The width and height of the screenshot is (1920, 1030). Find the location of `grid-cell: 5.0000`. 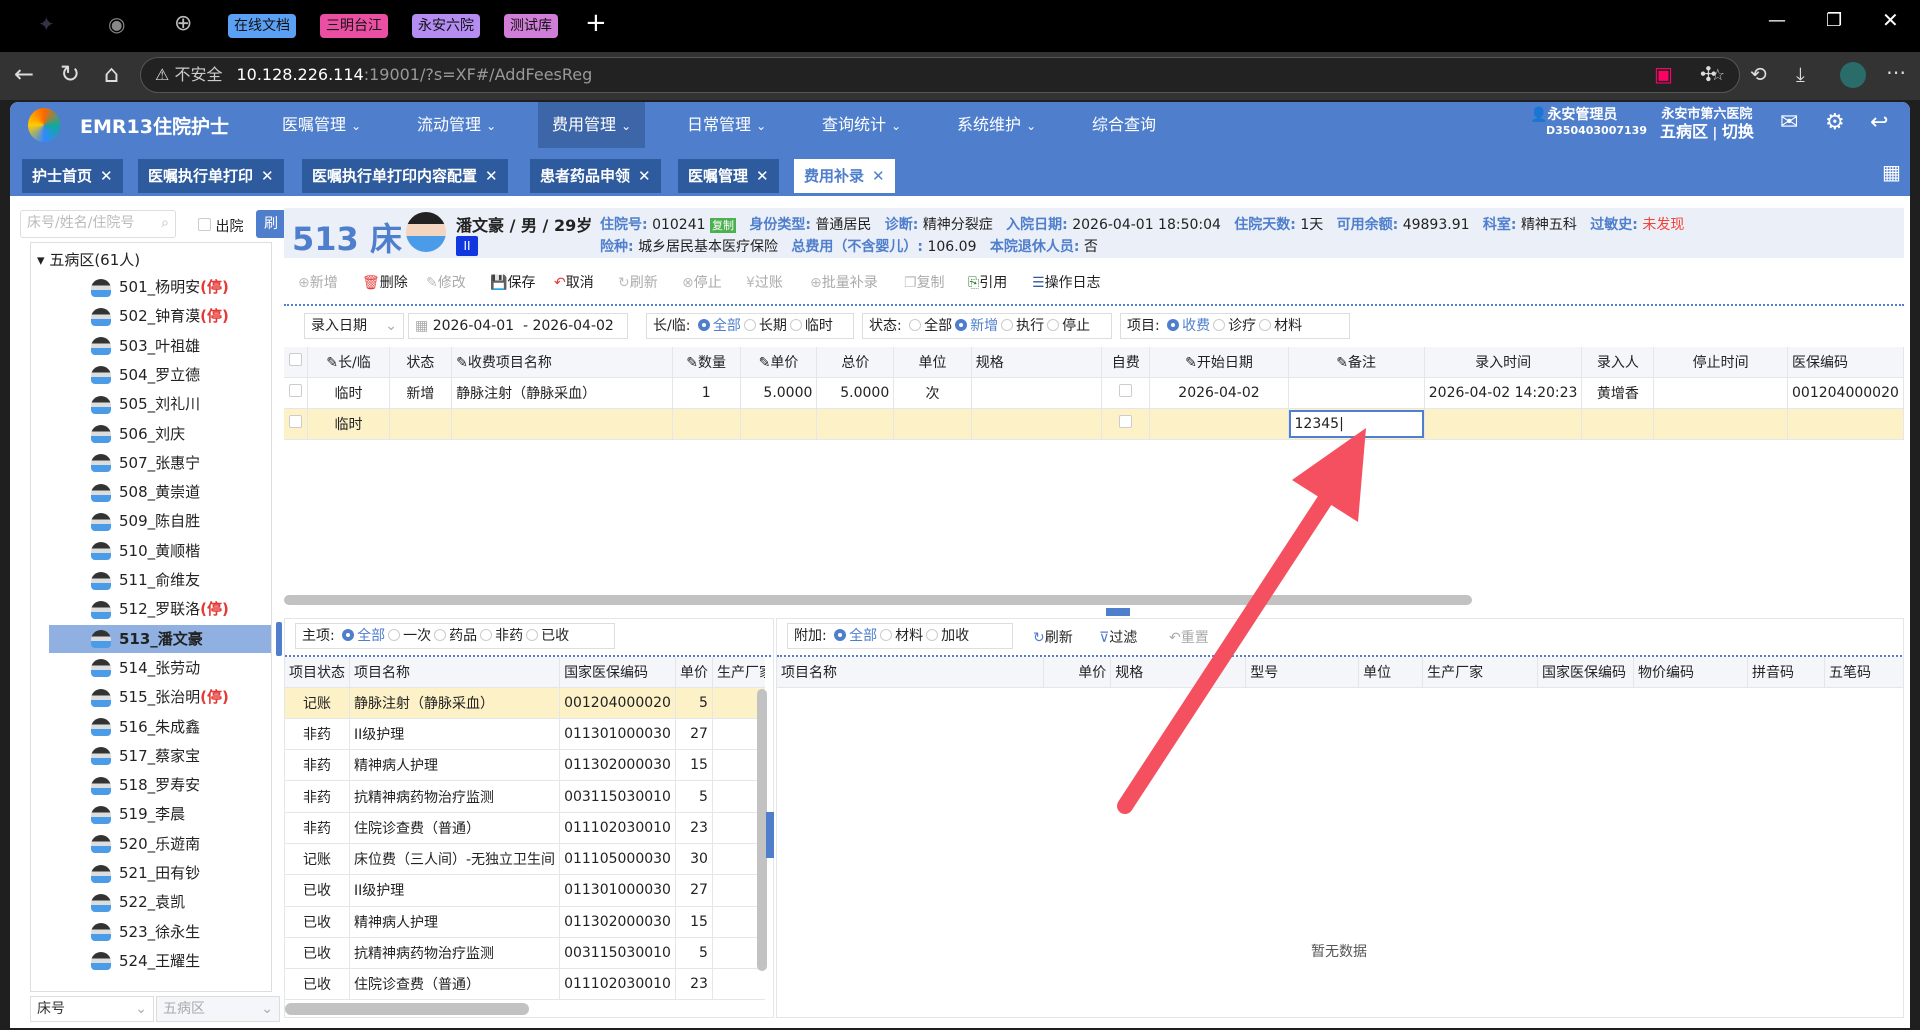

grid-cell: 5.0000 is located at coordinates (779, 393).